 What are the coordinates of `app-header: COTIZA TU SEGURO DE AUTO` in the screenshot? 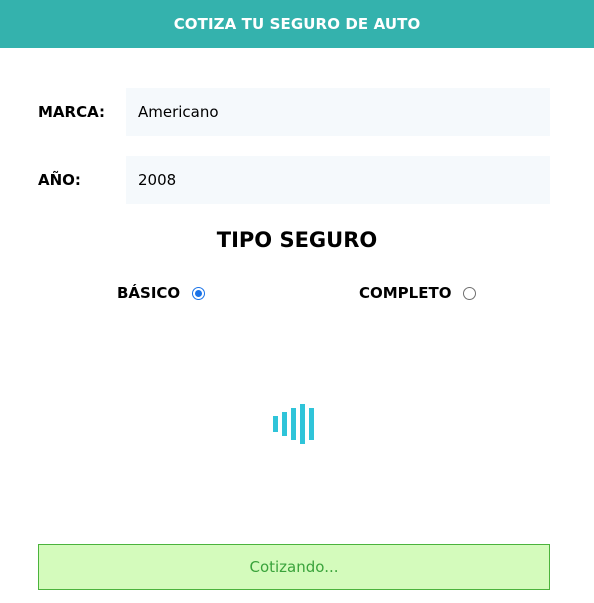 It's located at (297, 24).